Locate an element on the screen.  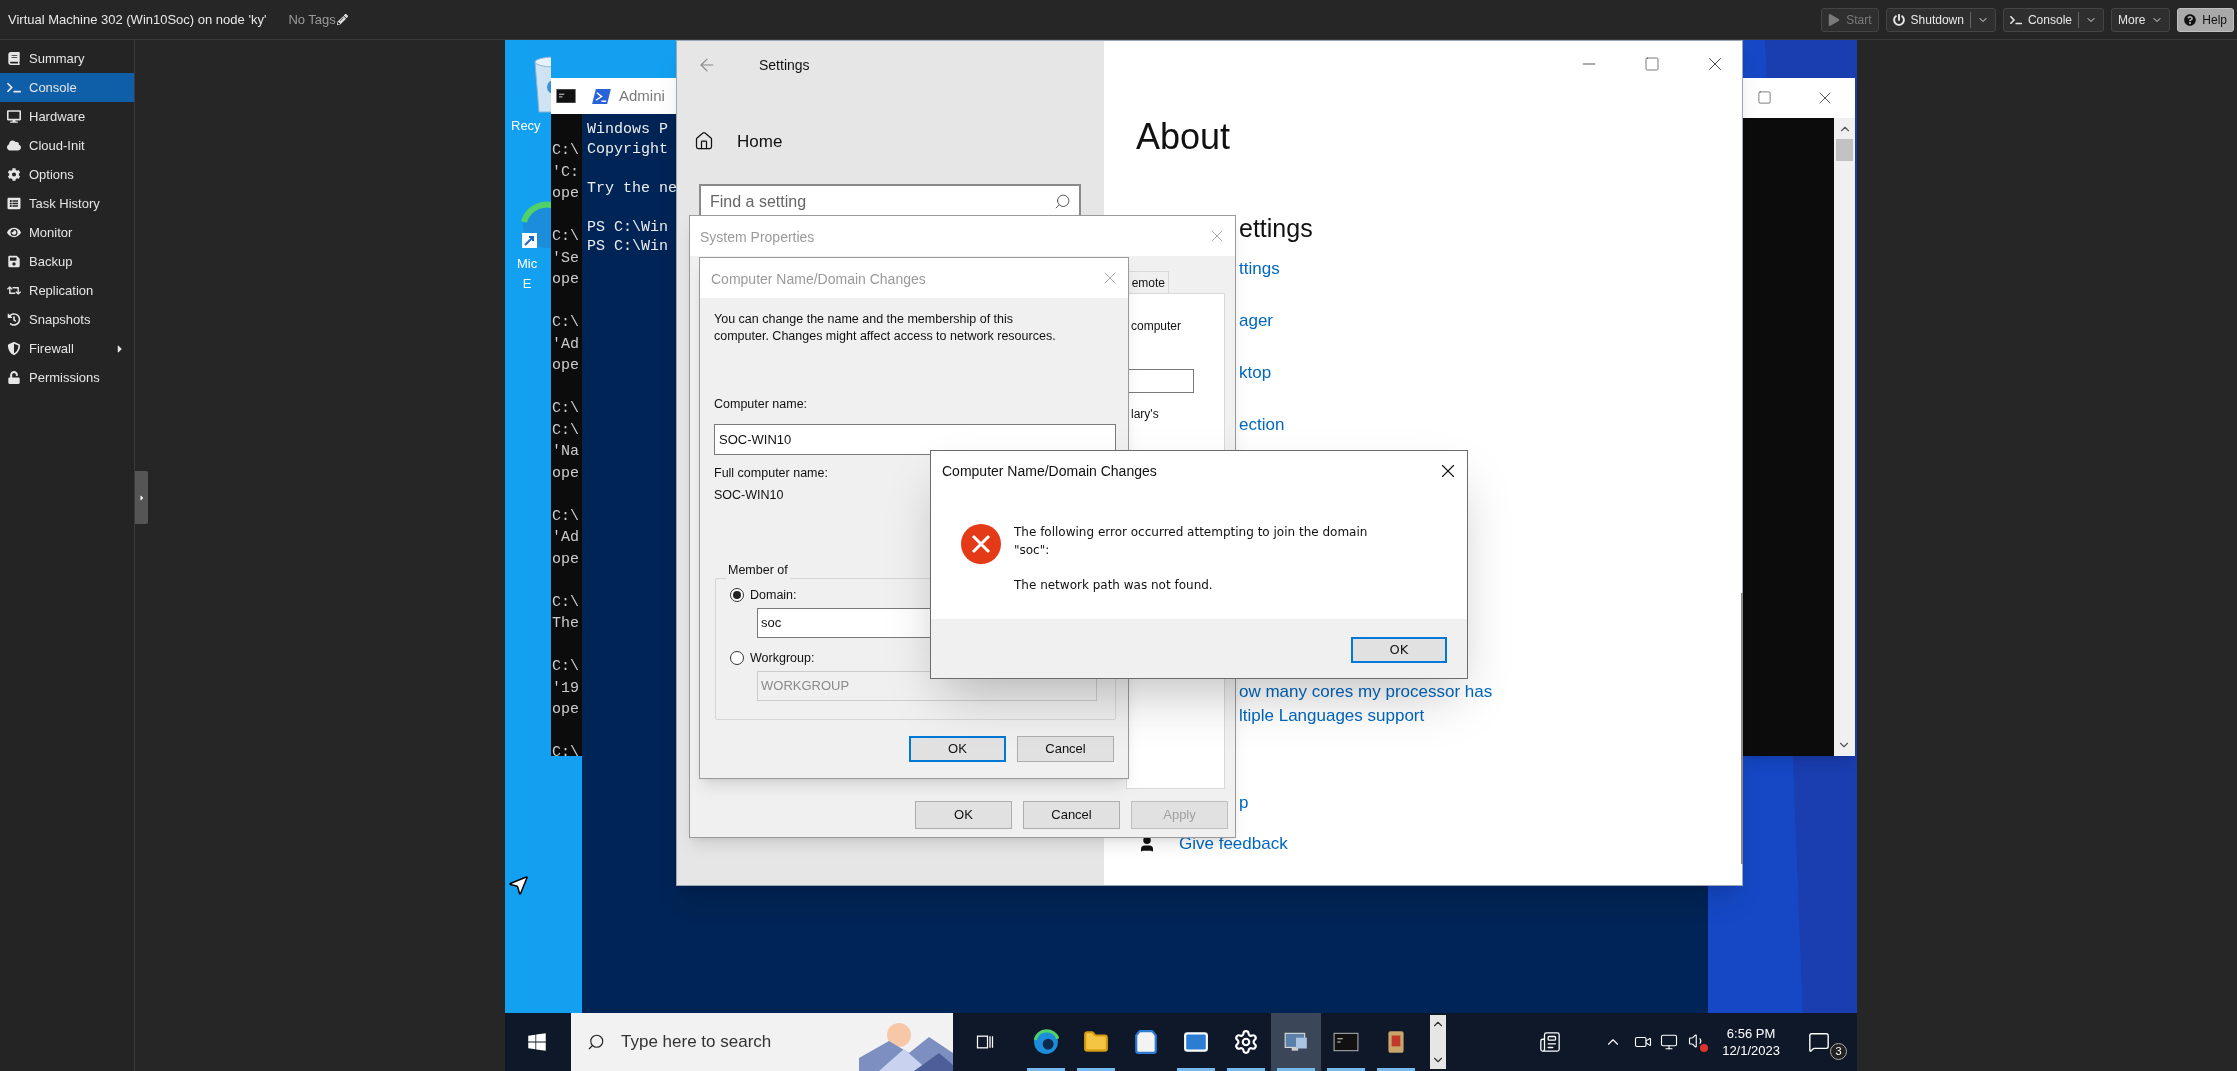
sidebar-item: Monitor is located at coordinates (67, 232).